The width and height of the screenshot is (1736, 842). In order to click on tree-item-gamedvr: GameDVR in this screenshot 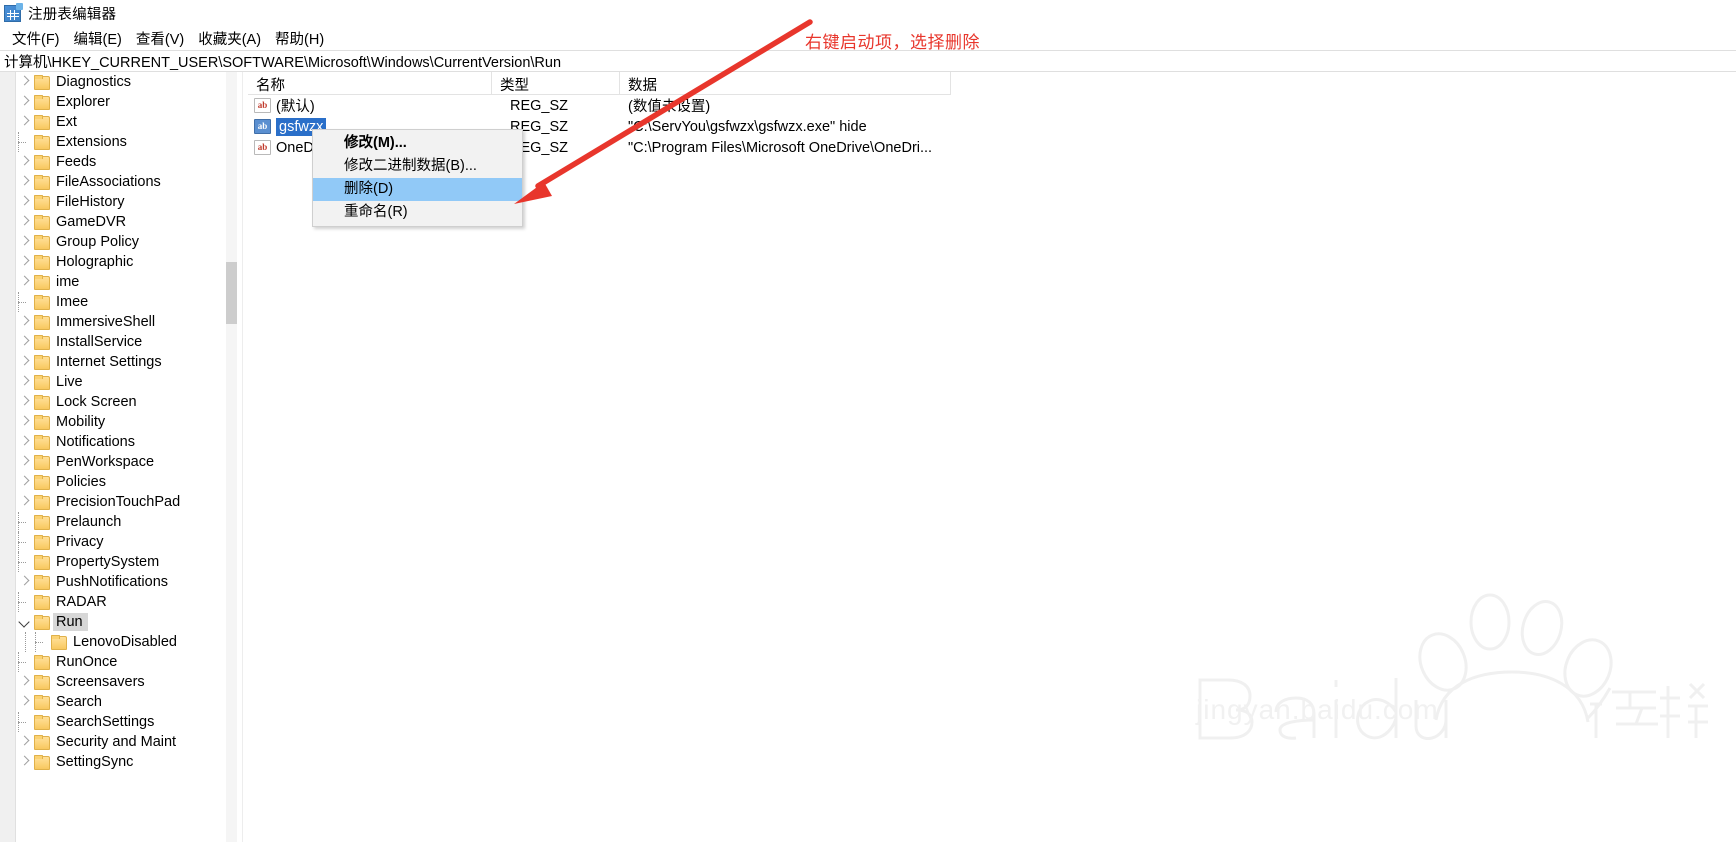, I will do `click(123, 222)`.